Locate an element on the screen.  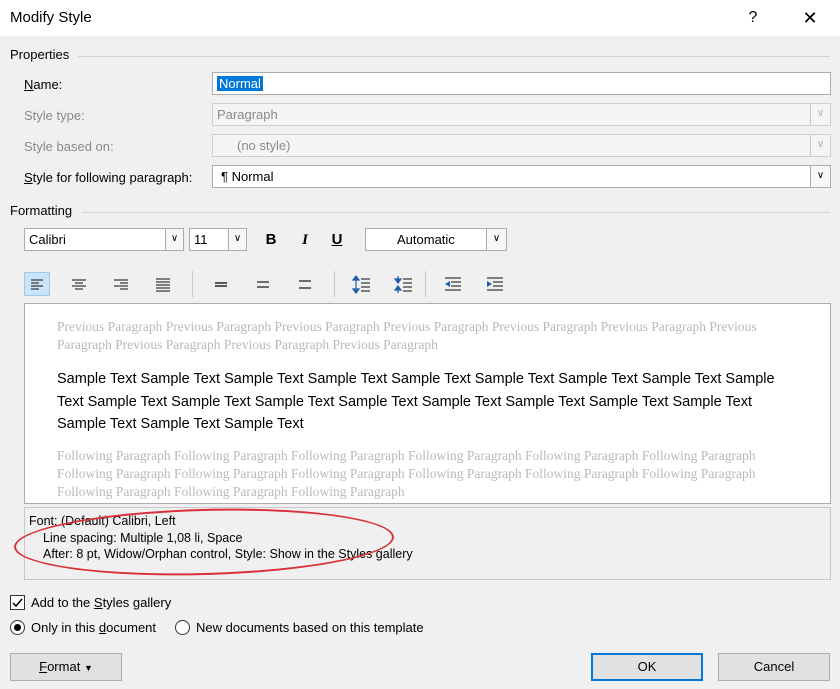
radio-dot is located at coordinates (17, 627).